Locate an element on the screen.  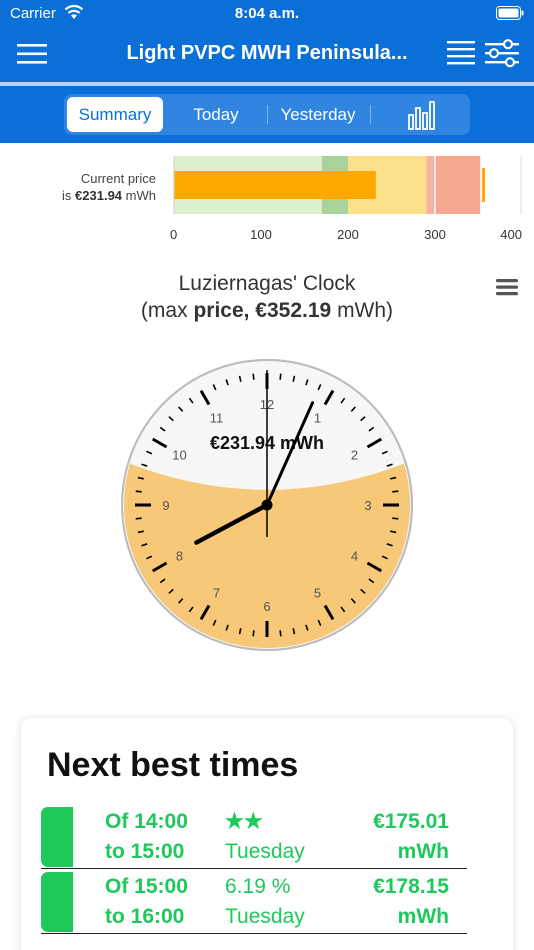
row-price: €175.01 is located at coordinates (411, 821).